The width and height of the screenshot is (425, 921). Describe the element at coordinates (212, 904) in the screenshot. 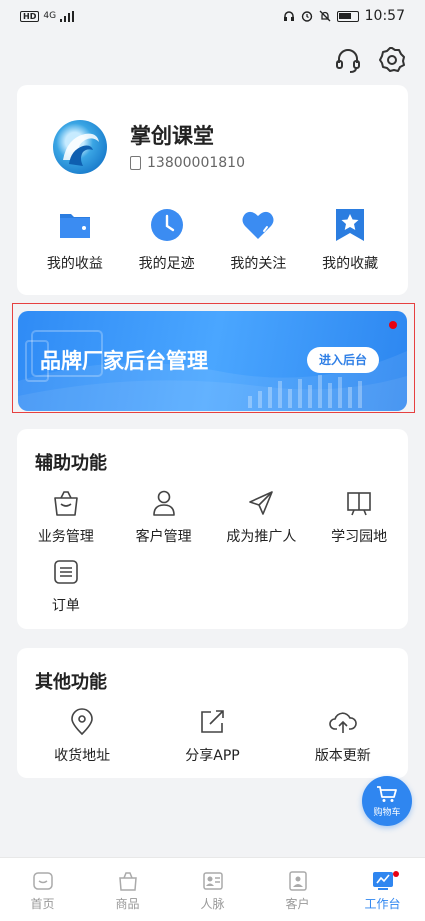

I see `tab-label: 人脉` at that location.